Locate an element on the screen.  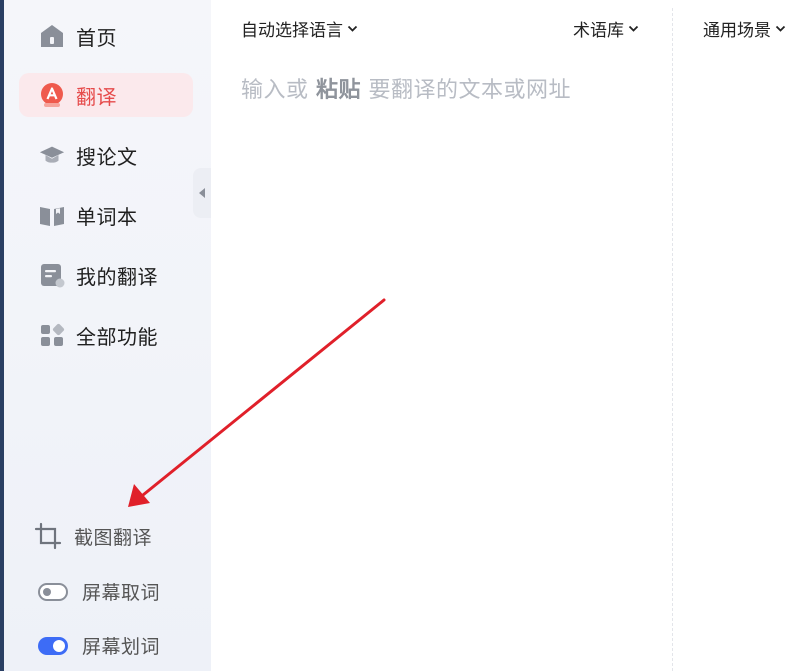
screen-select-word-item: 屏幕划词 is located at coordinates (97, 645).